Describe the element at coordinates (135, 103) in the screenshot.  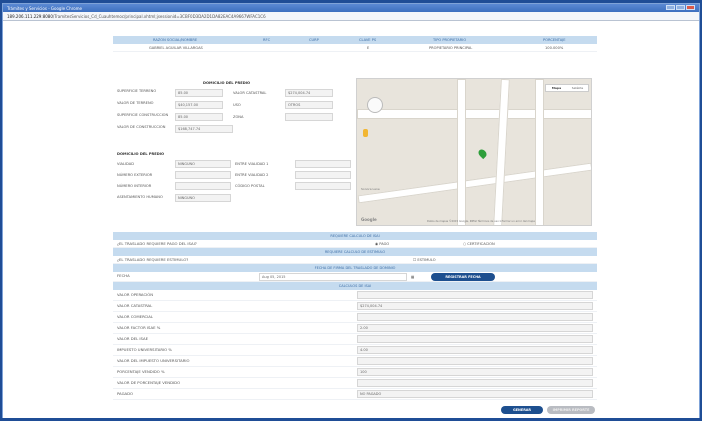
I see `label-valor-terreno: VALOR DE TERRENO` at that location.